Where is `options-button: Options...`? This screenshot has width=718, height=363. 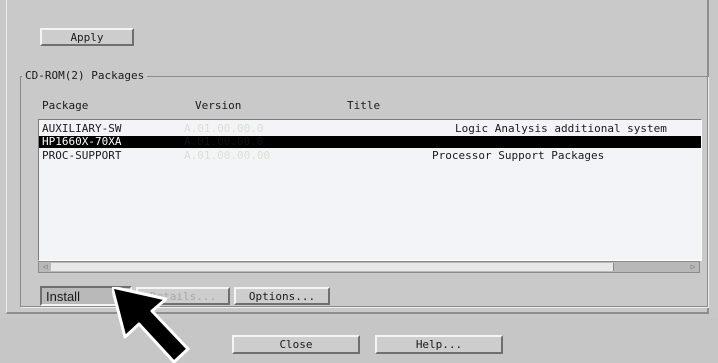
options-button: Options... is located at coordinates (282, 296).